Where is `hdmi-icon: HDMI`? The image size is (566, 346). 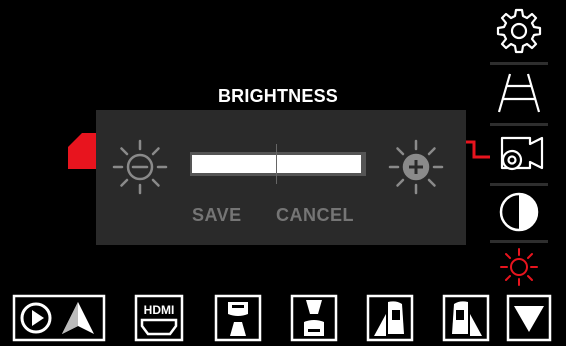
hdmi-icon: HDMI is located at coordinates (159, 318).